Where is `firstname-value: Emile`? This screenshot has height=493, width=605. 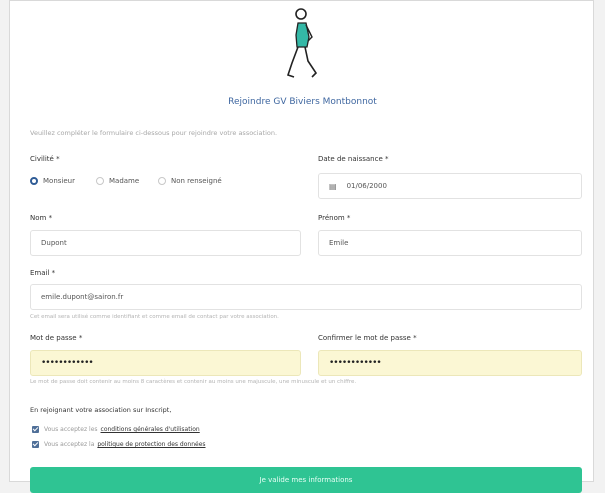
firstname-value: Emile is located at coordinates (339, 243).